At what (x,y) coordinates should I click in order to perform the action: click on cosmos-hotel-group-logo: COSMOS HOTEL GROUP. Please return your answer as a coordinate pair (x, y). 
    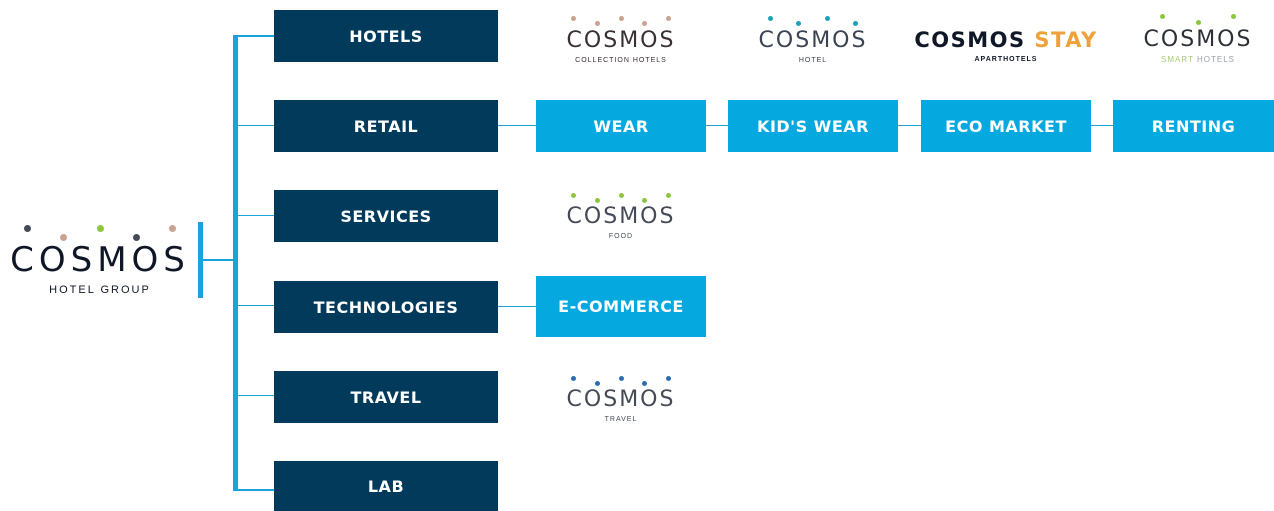
    Looking at the image, I should click on (100, 260).